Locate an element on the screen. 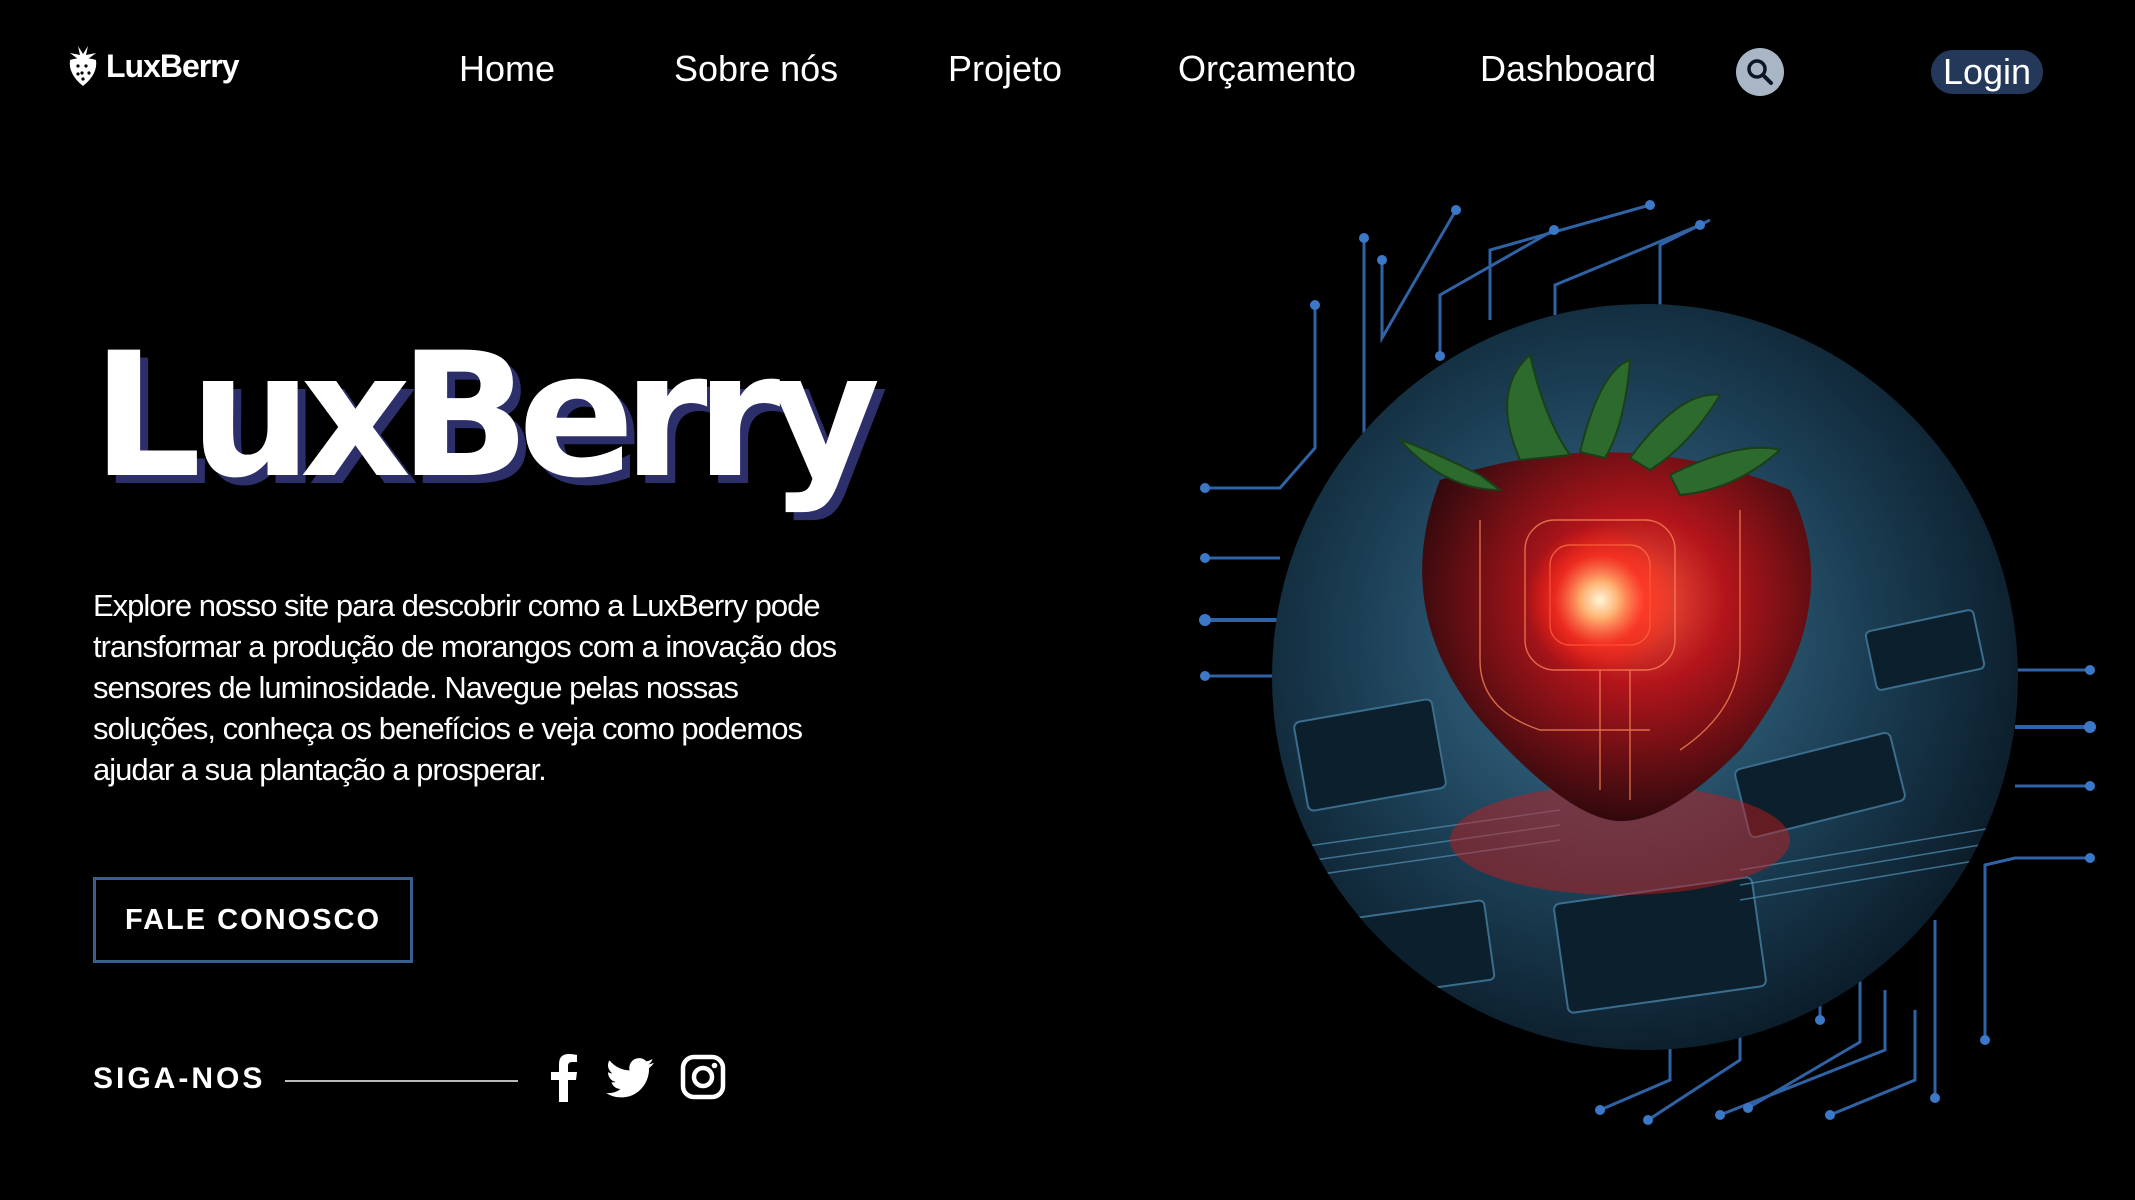 Image resolution: width=2135 pixels, height=1200 pixels. twitter-icon is located at coordinates (630, 1078).